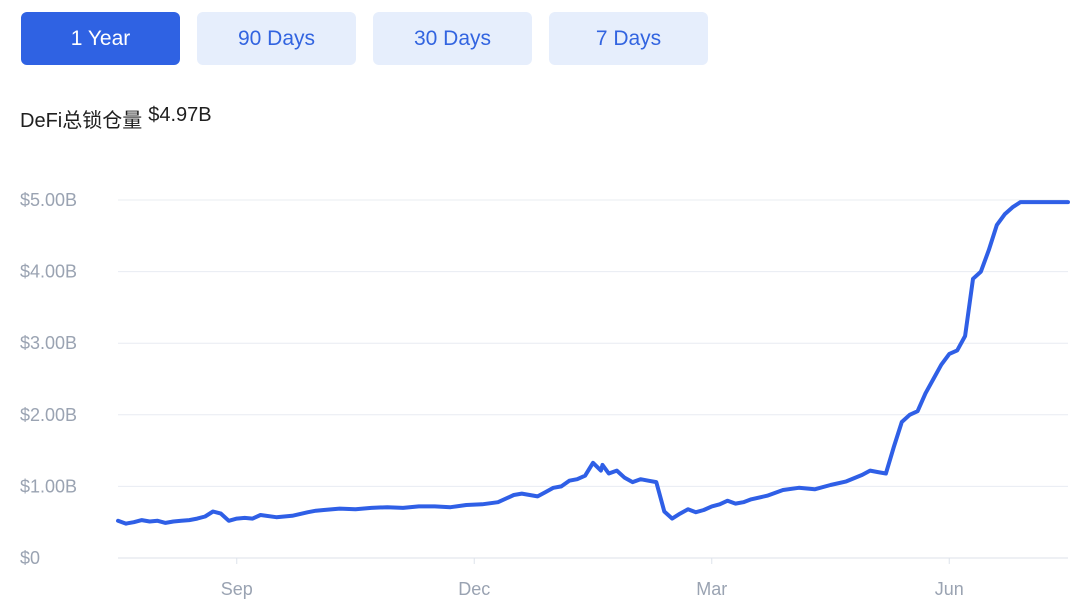  What do you see at coordinates (48, 200) in the screenshot?
I see `y-tick-label: $5.00B` at bounding box center [48, 200].